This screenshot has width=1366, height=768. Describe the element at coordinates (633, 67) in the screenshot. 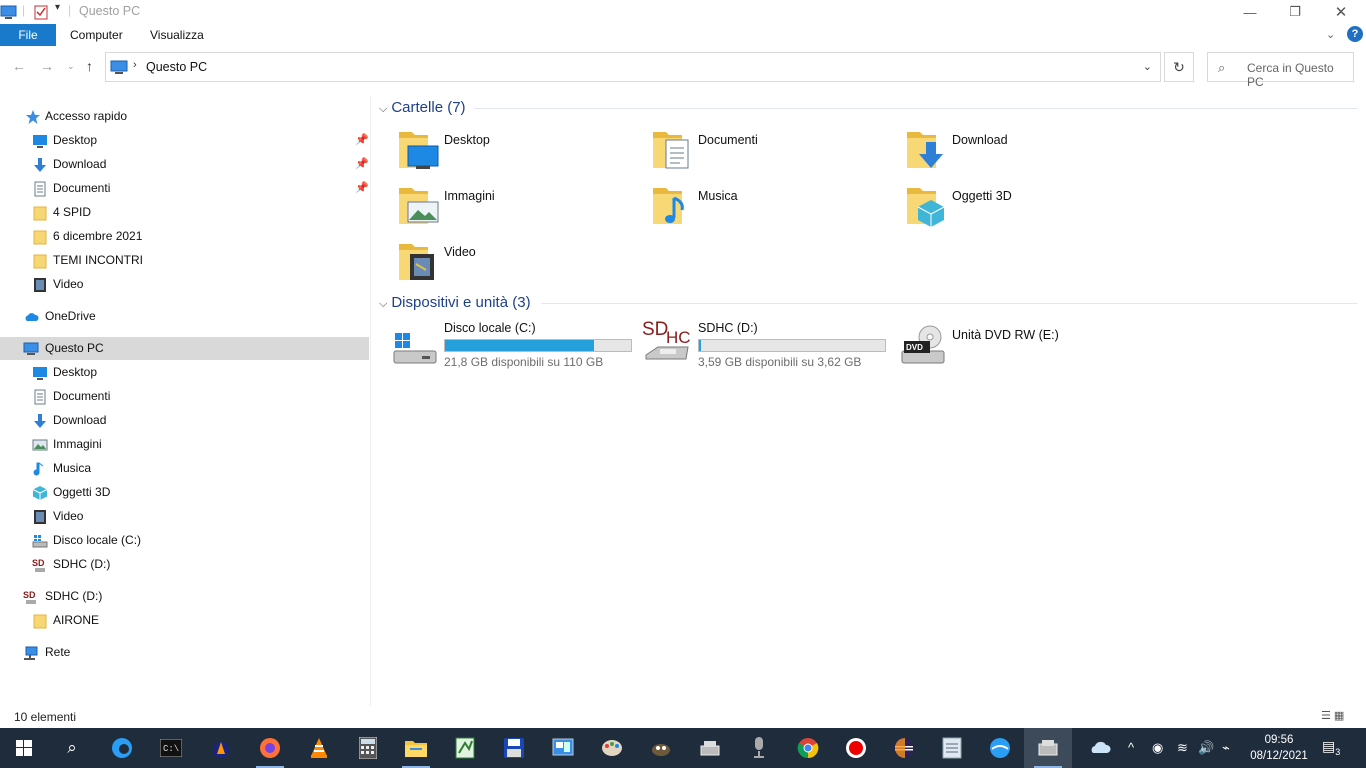

I see `address-bar: › Questo PC ⌄` at that location.